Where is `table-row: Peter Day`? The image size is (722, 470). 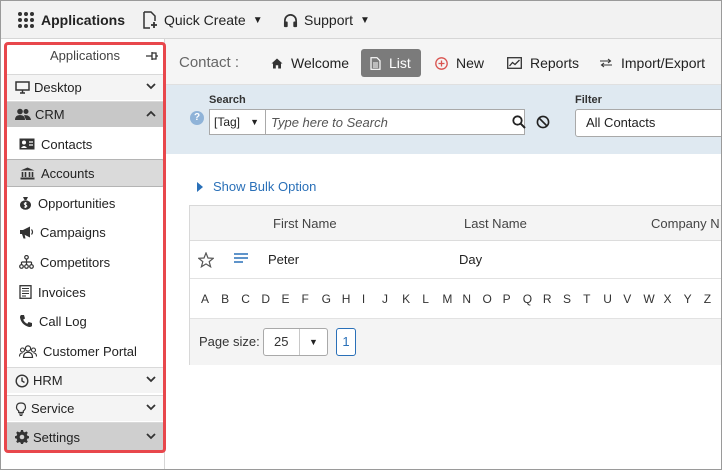 table-row: Peter Day is located at coordinates (455, 260).